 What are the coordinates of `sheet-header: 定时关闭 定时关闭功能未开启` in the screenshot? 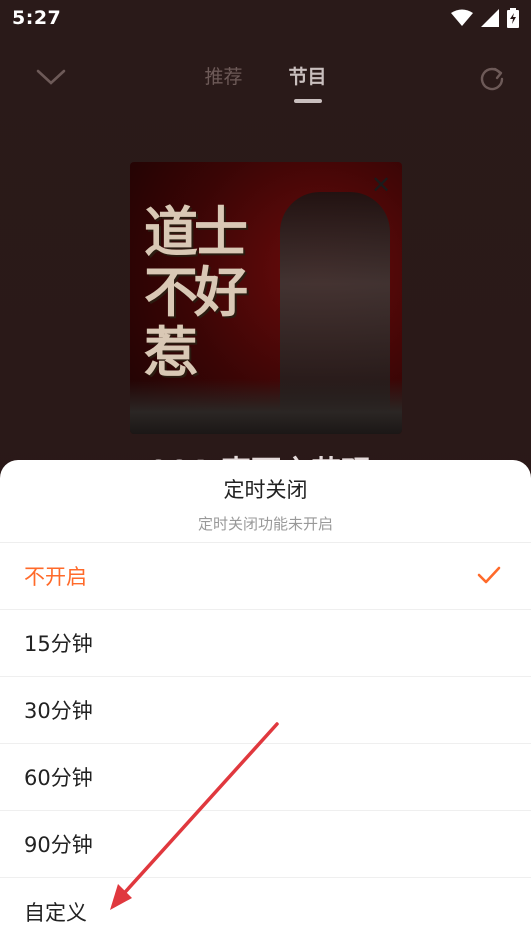 It's located at (265, 501).